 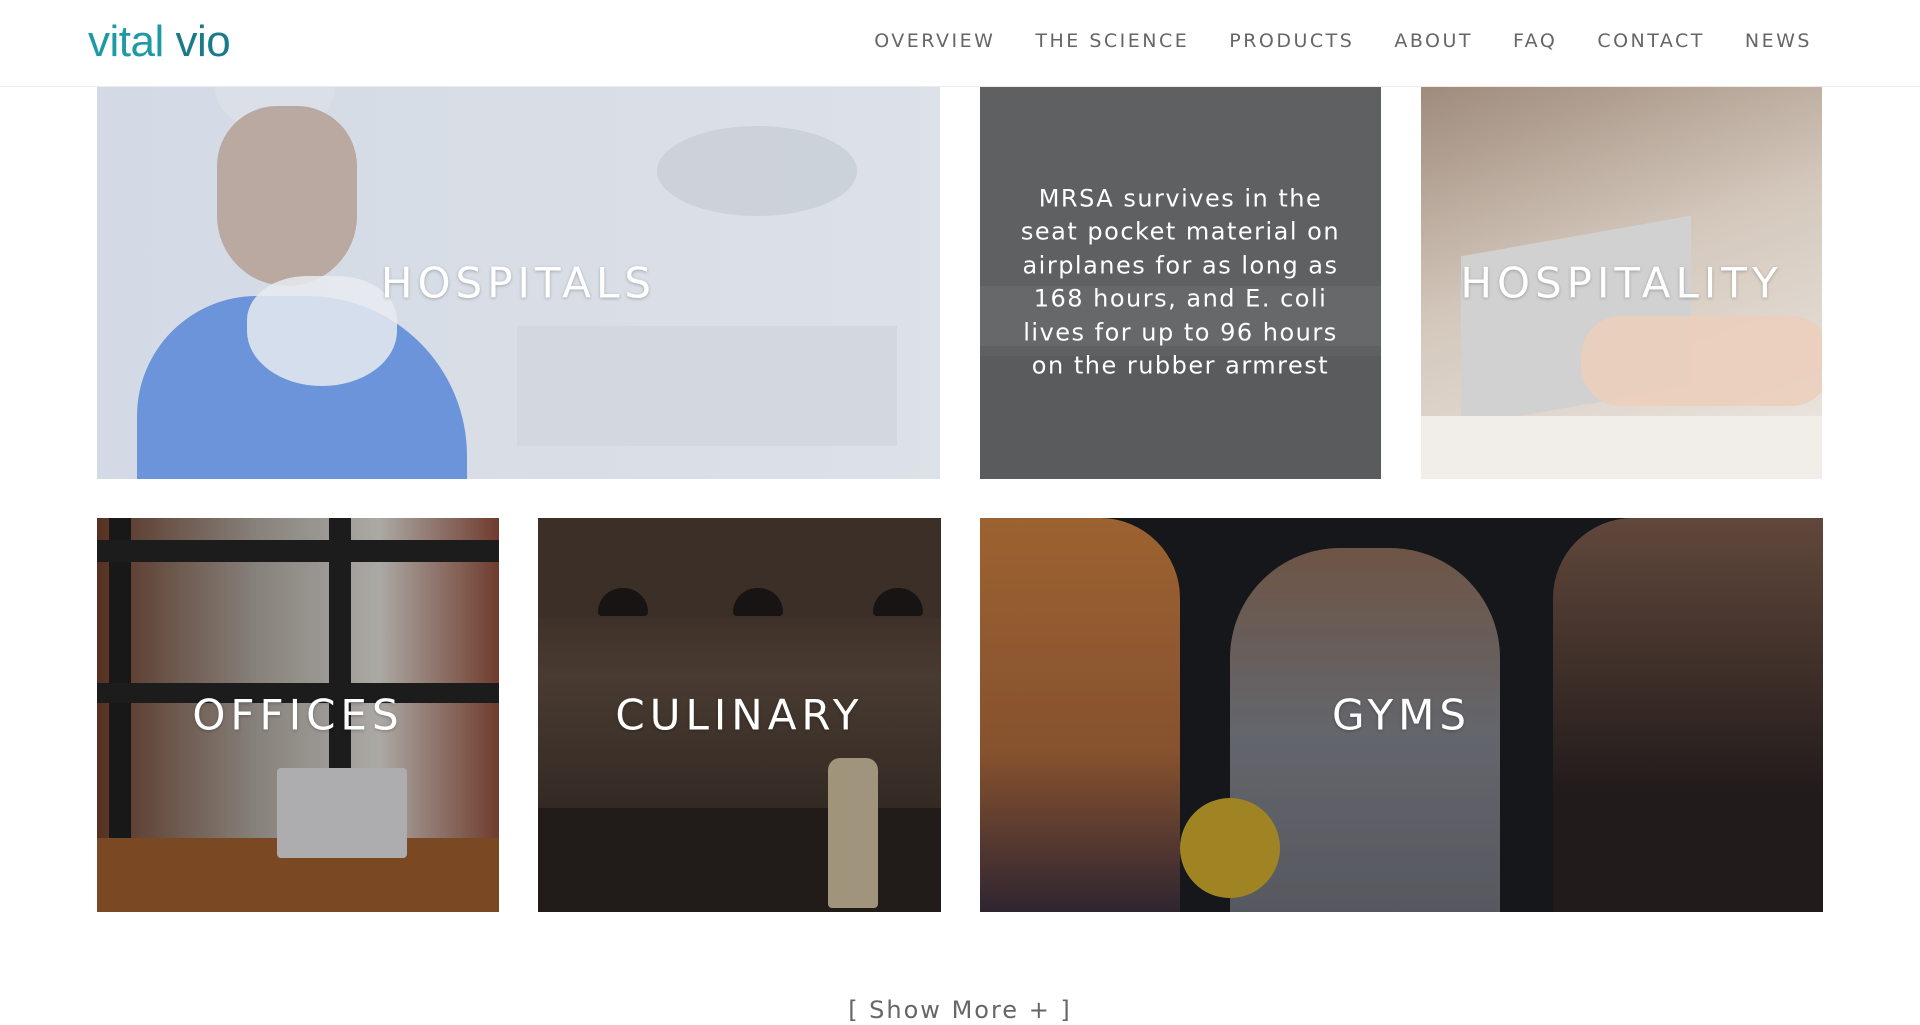 I want to click on tile-hospitals-label: HOSPITALS, so click(x=518, y=282).